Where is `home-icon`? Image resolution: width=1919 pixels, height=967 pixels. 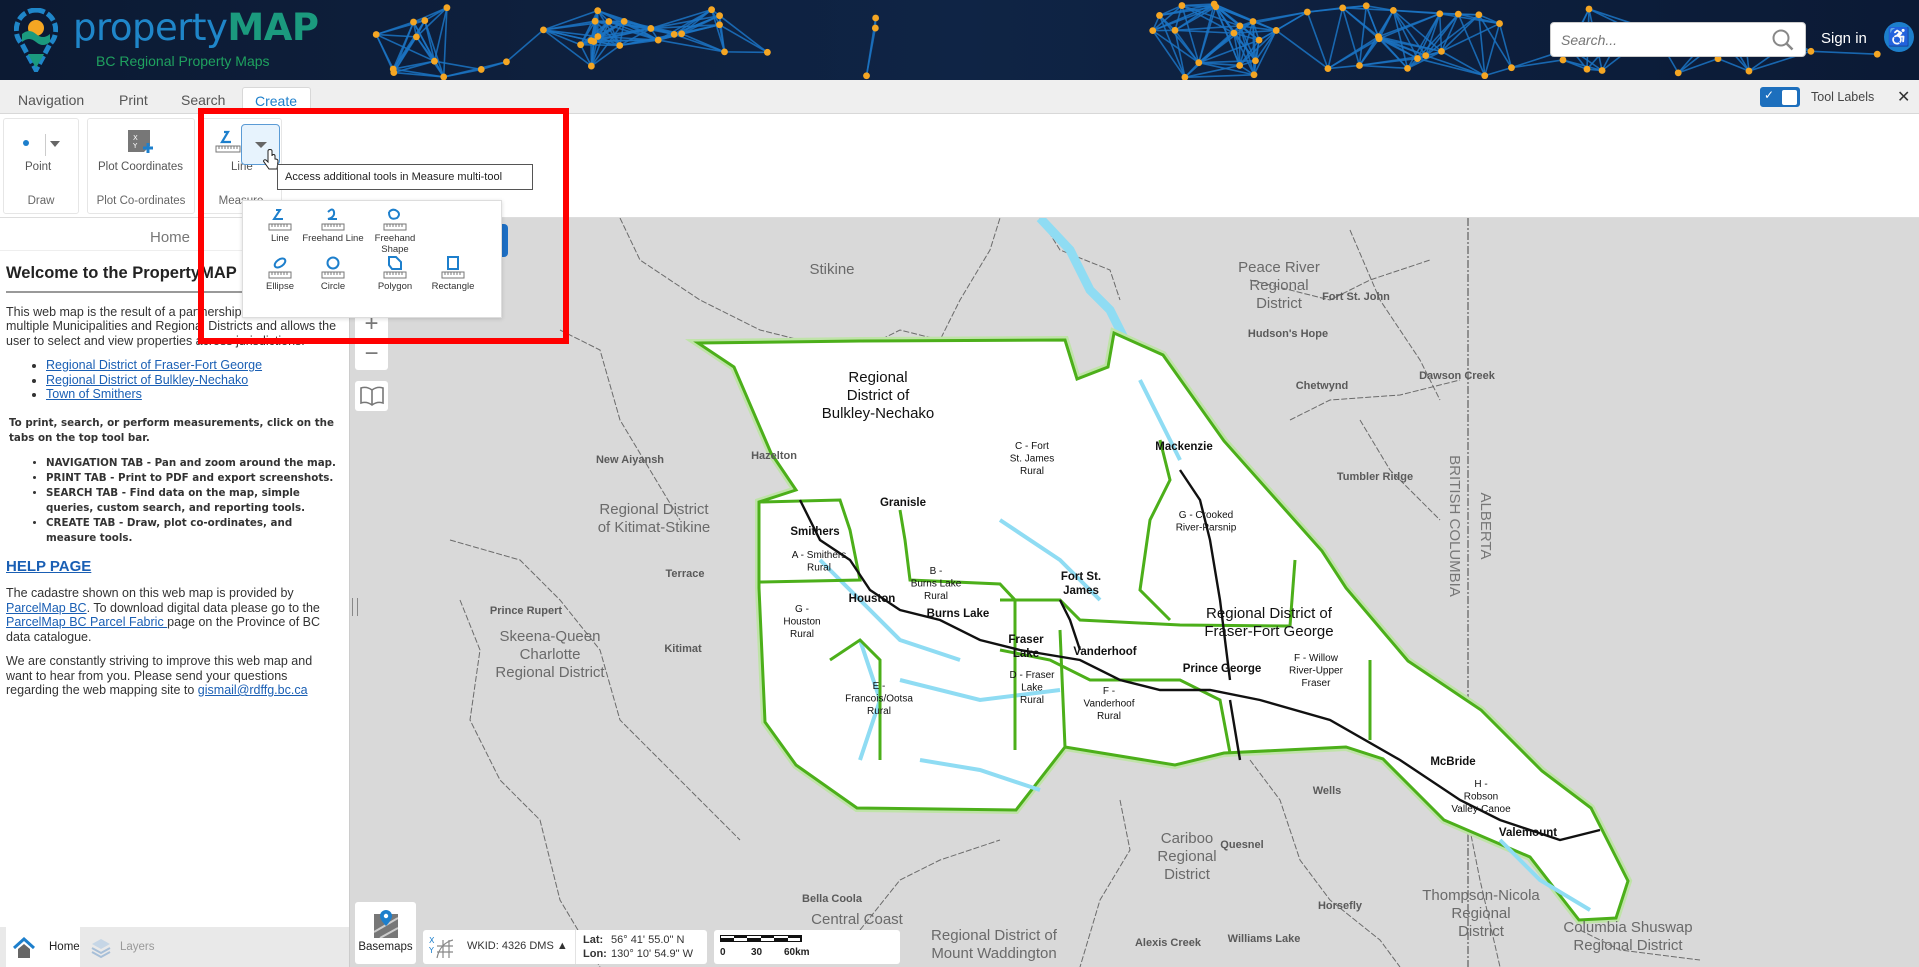 home-icon is located at coordinates (24, 947).